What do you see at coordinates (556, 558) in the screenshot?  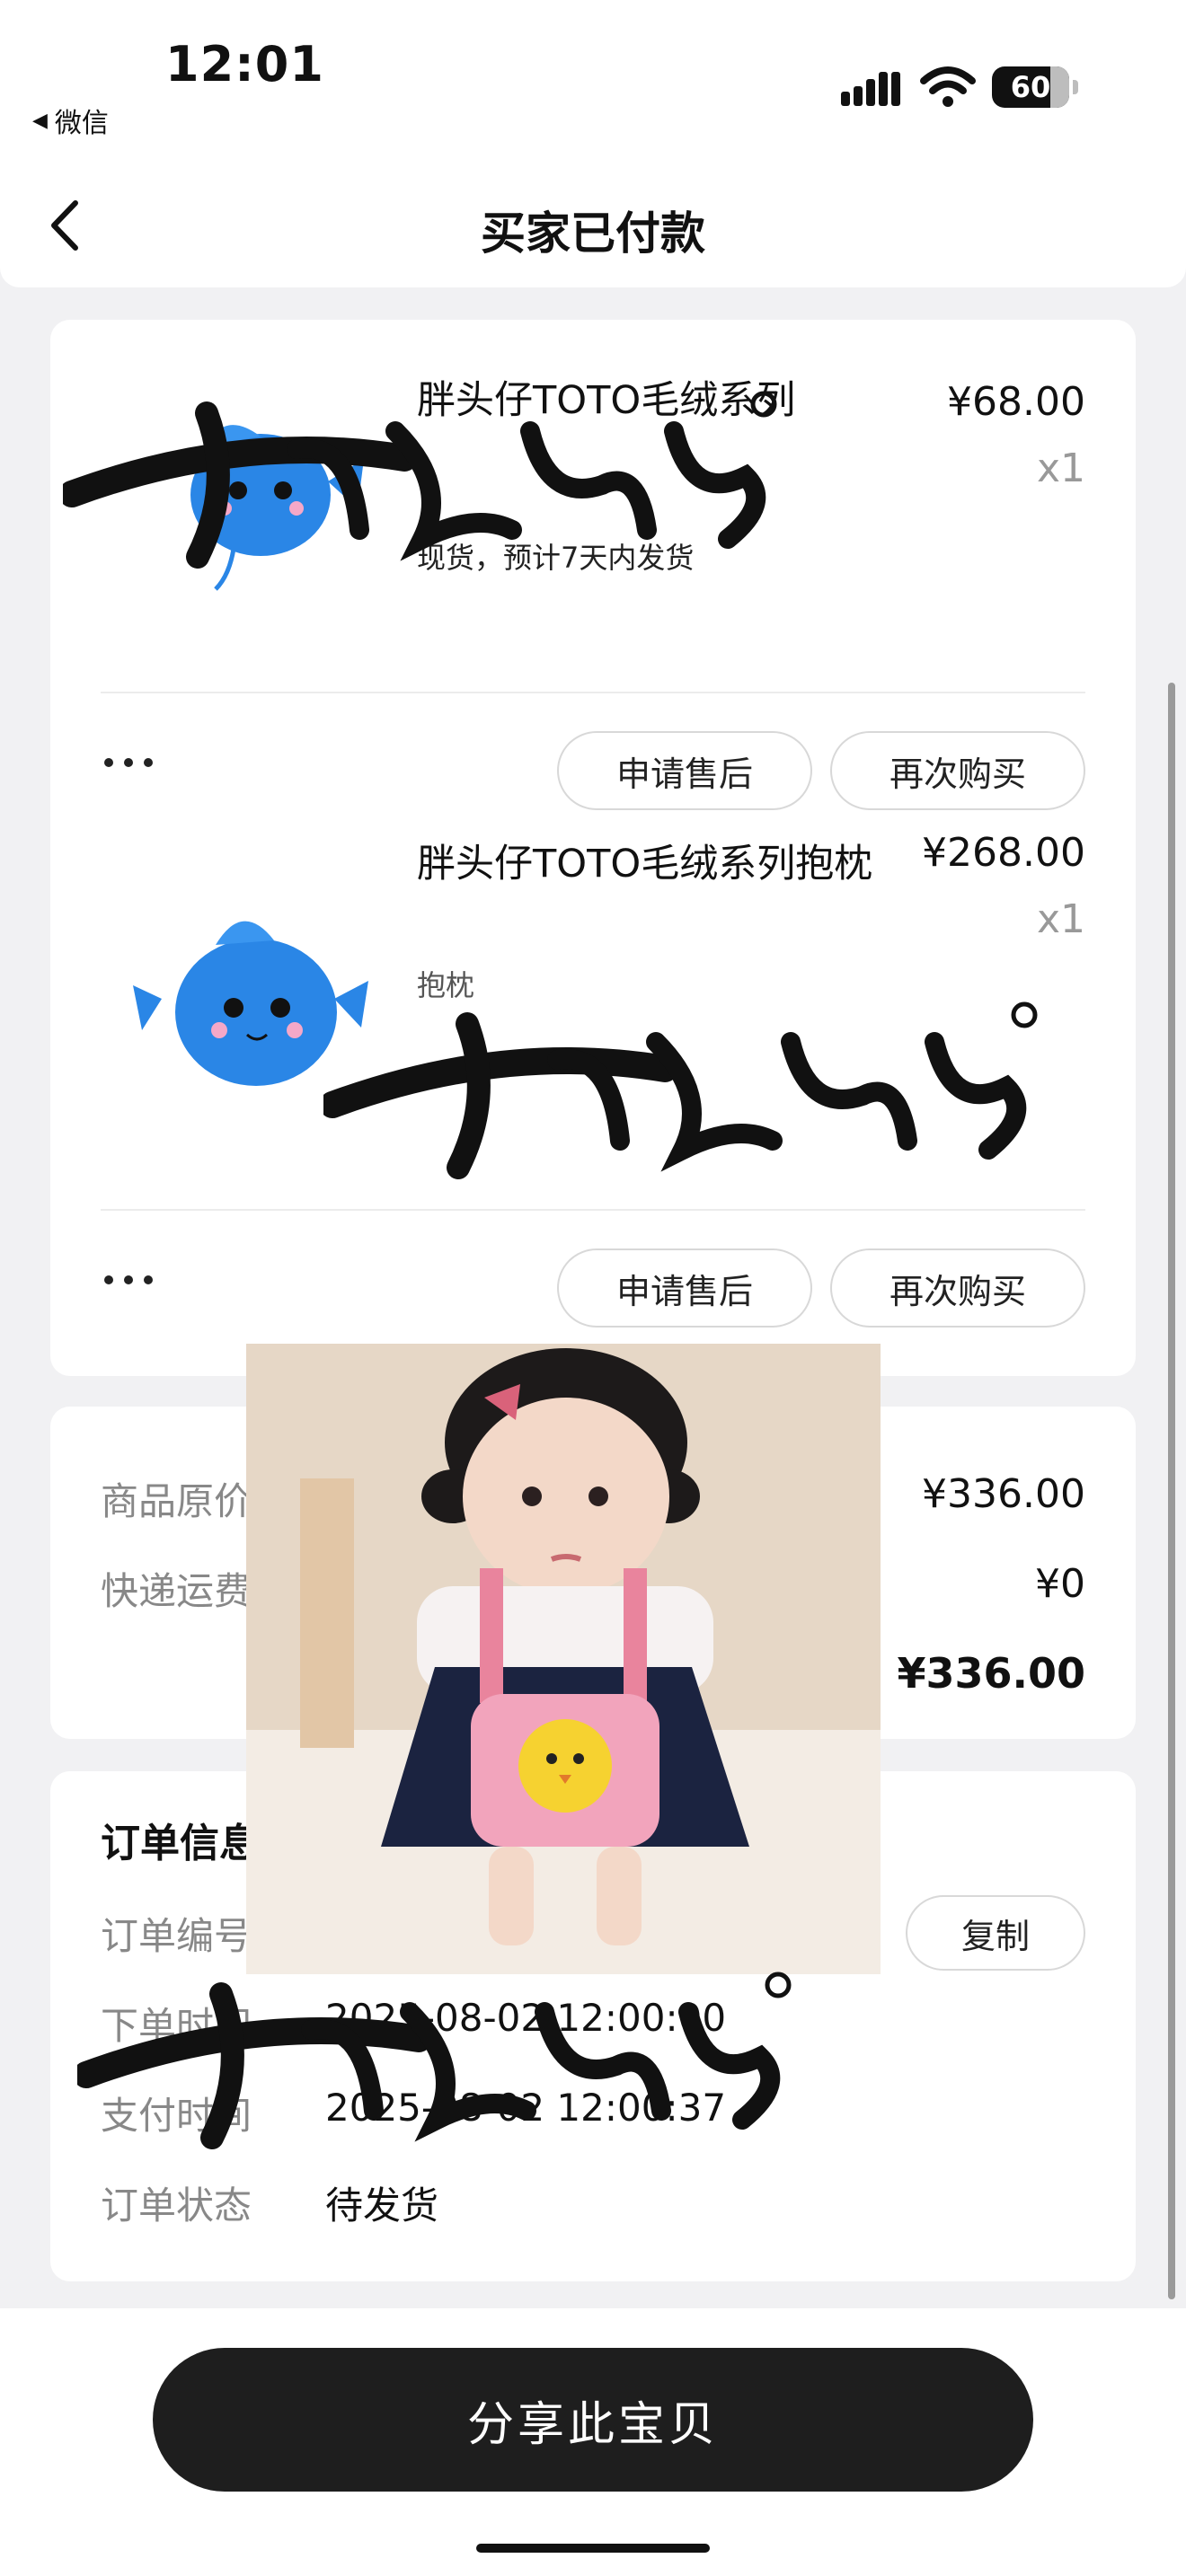 I see `product-shipping-note: 现货，预计7天内发货` at bounding box center [556, 558].